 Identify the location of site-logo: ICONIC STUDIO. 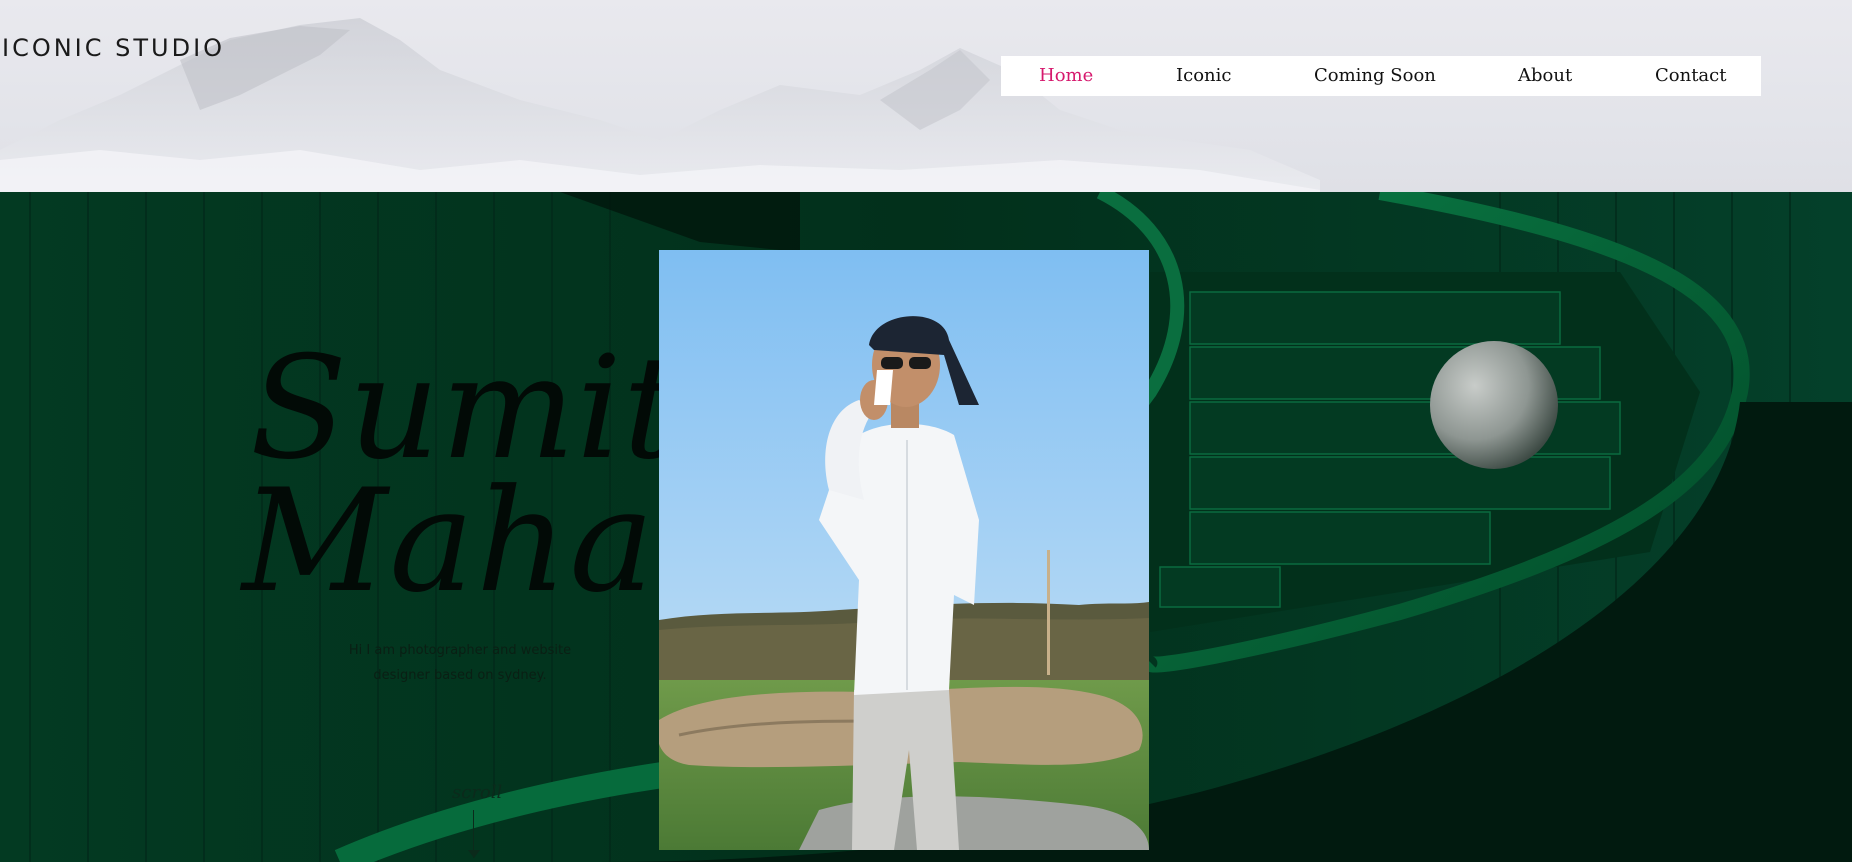
(113, 48).